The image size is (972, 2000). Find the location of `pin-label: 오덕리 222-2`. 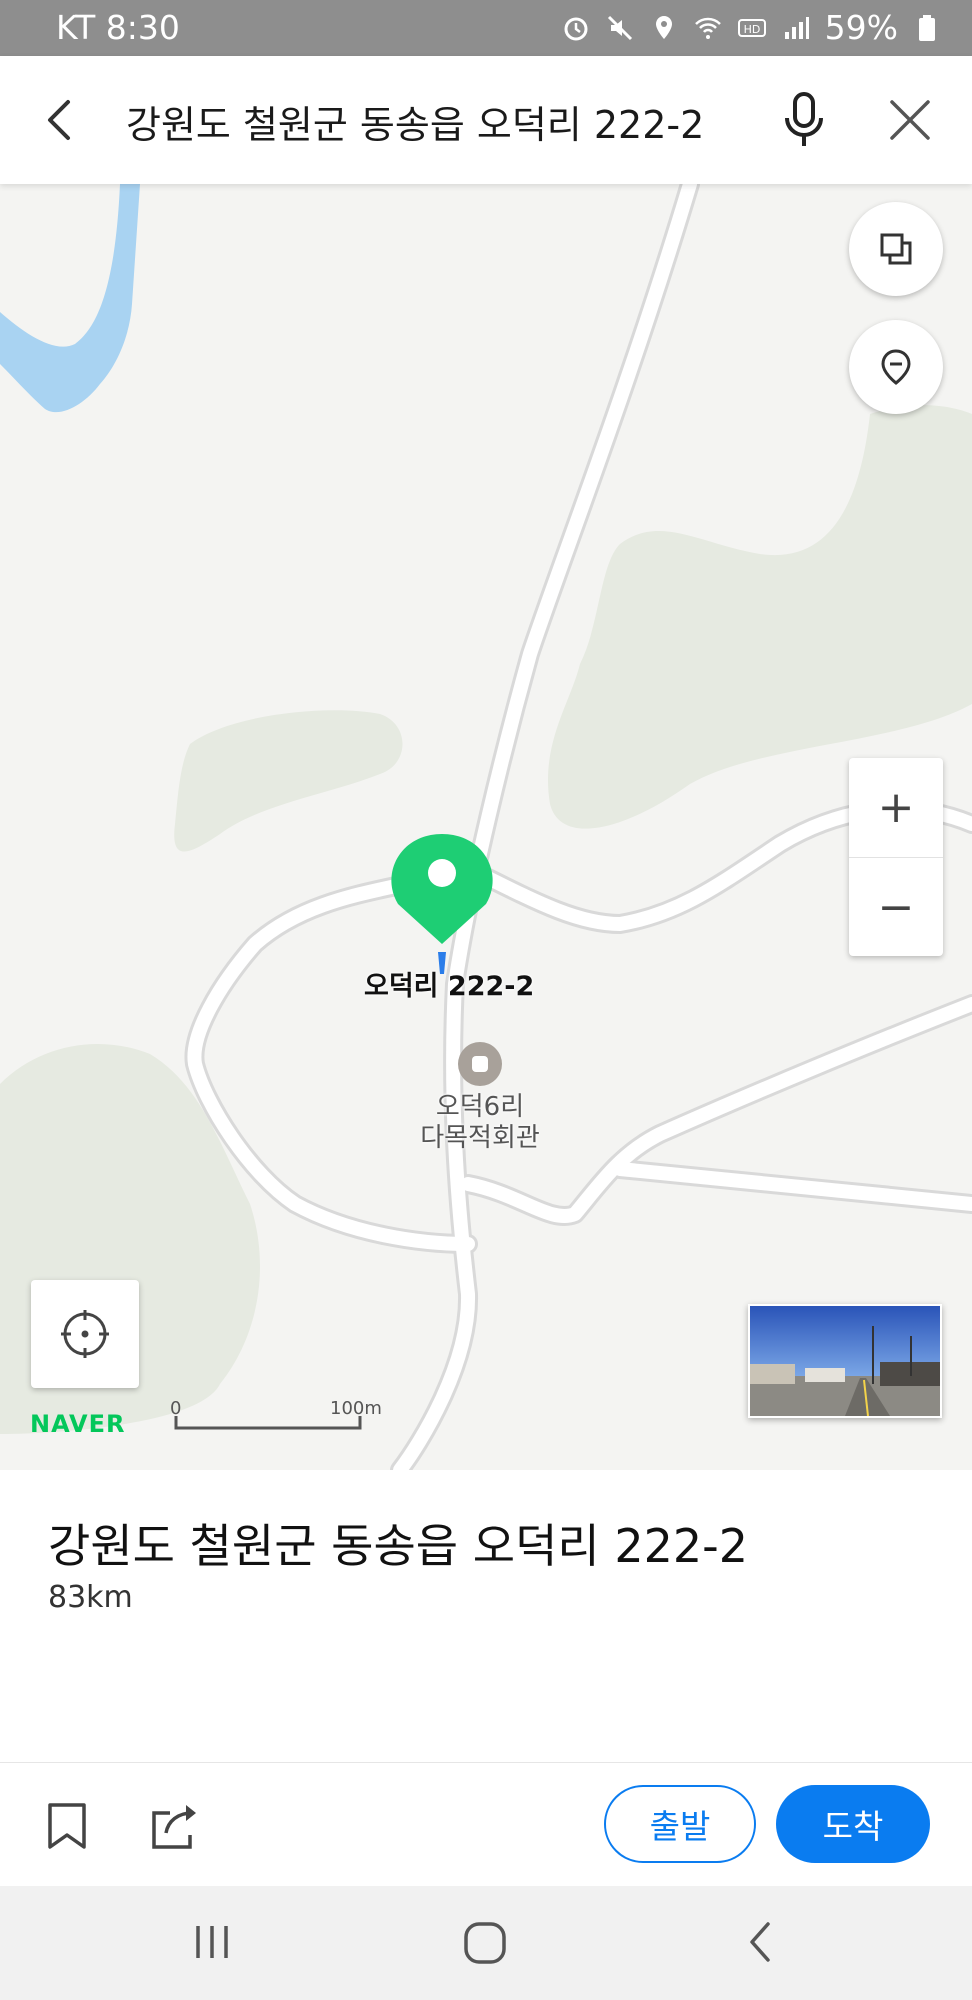

pin-label: 오덕리 222-2 is located at coordinates (449, 986).